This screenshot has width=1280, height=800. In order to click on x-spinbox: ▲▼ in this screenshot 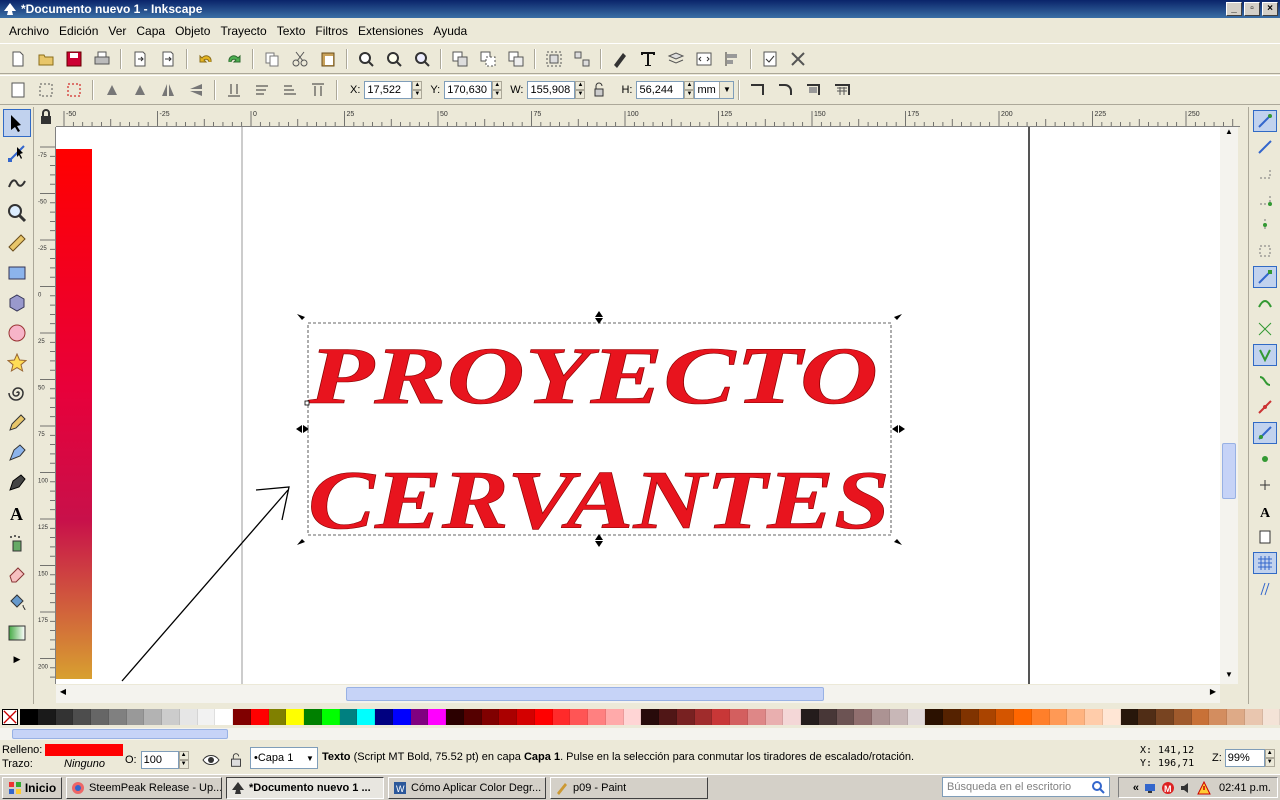, I will do `click(393, 90)`.